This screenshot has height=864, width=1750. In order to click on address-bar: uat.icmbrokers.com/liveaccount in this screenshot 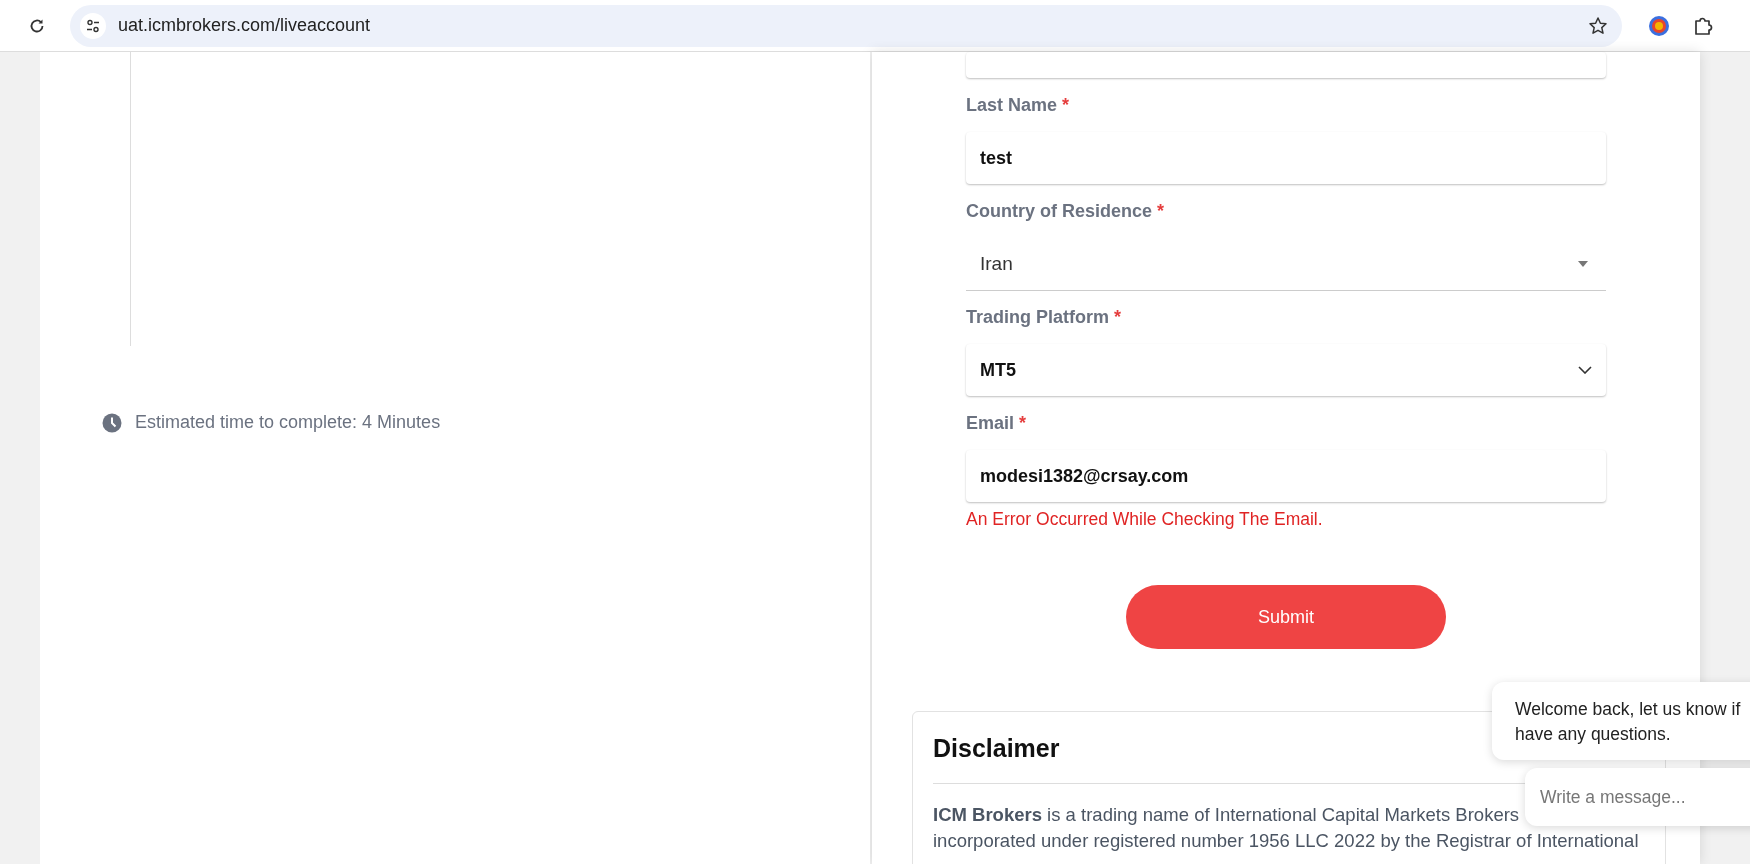, I will do `click(846, 25)`.